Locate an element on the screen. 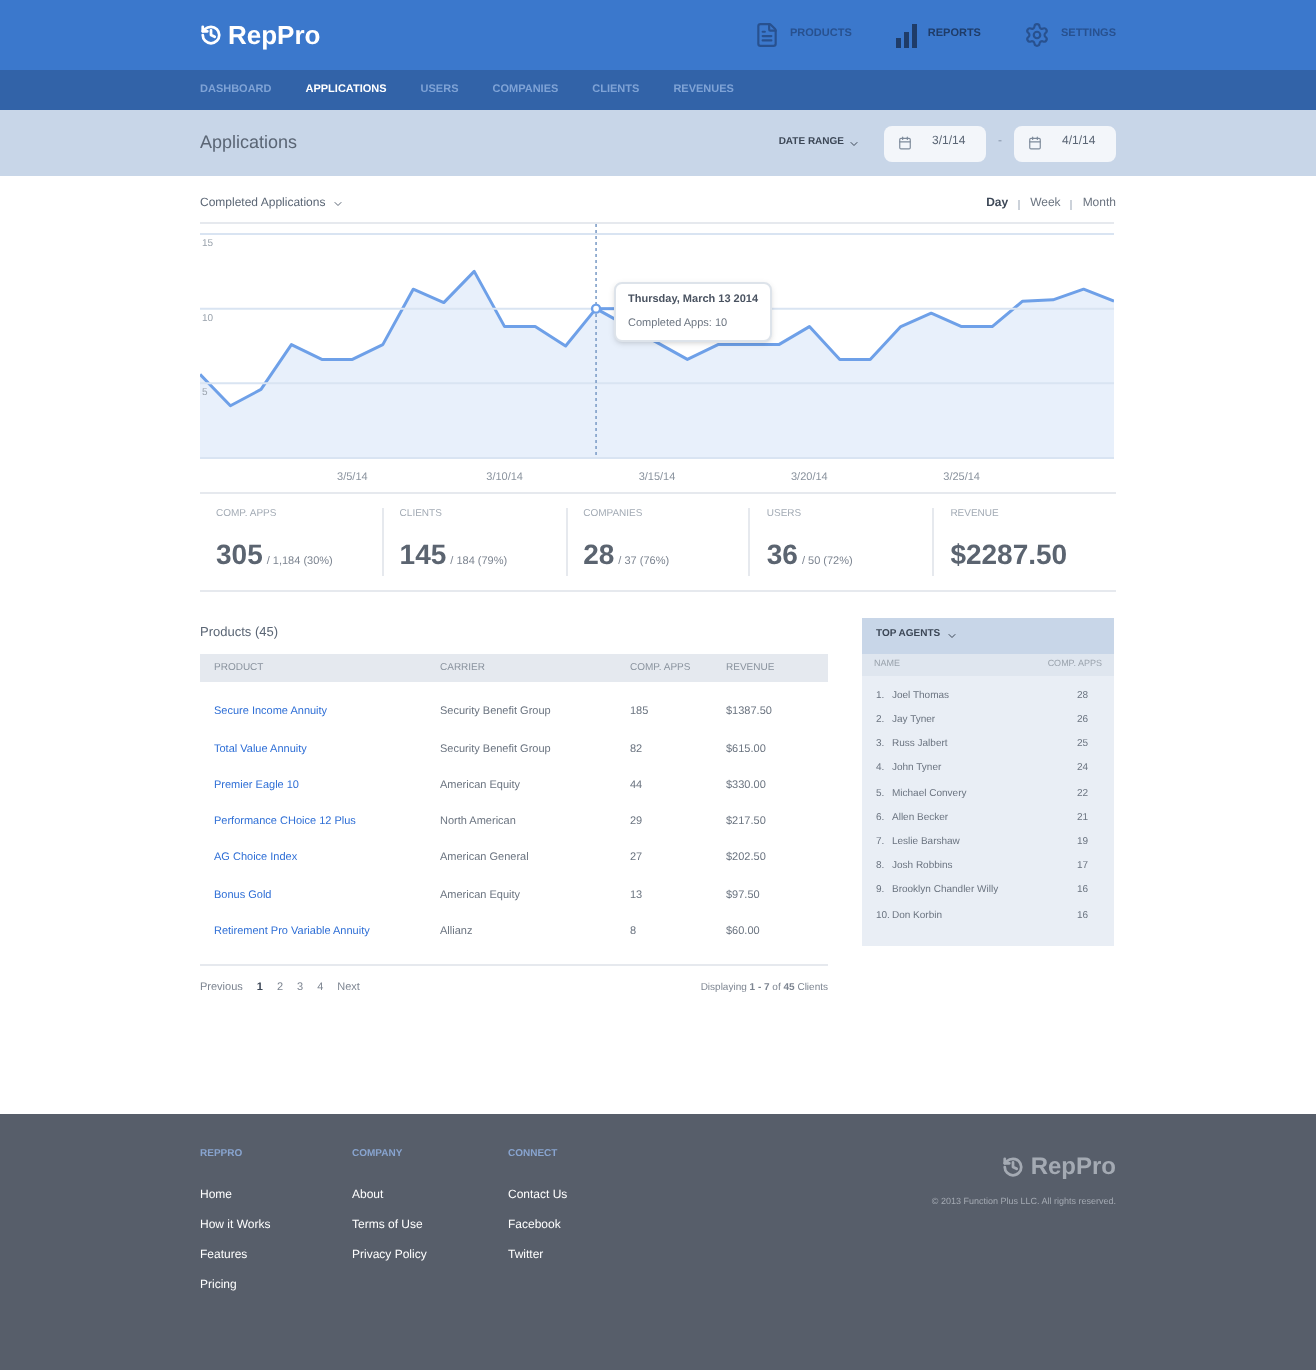  footer-logo: RepPro is located at coordinates (1073, 1167).